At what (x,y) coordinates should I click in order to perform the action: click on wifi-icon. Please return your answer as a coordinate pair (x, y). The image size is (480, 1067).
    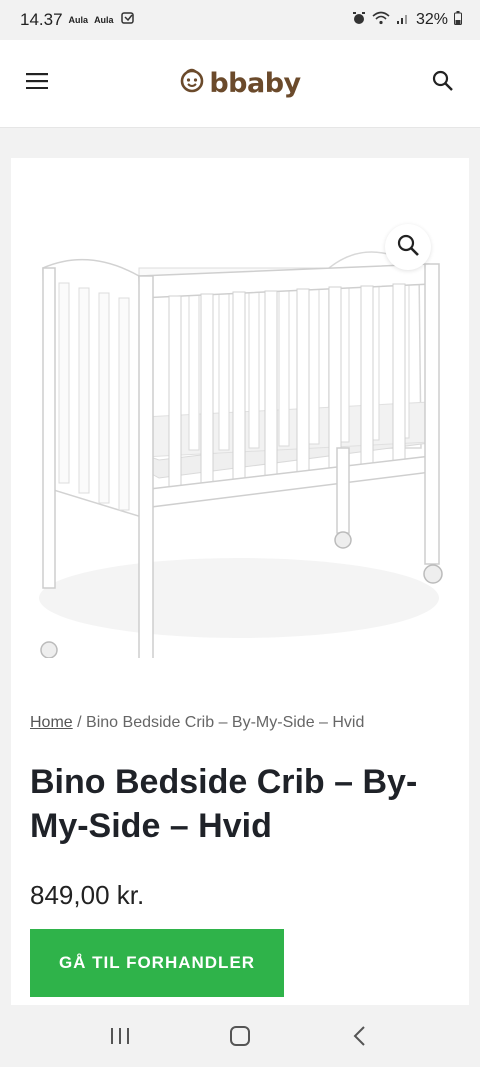
    Looking at the image, I should click on (381, 20).